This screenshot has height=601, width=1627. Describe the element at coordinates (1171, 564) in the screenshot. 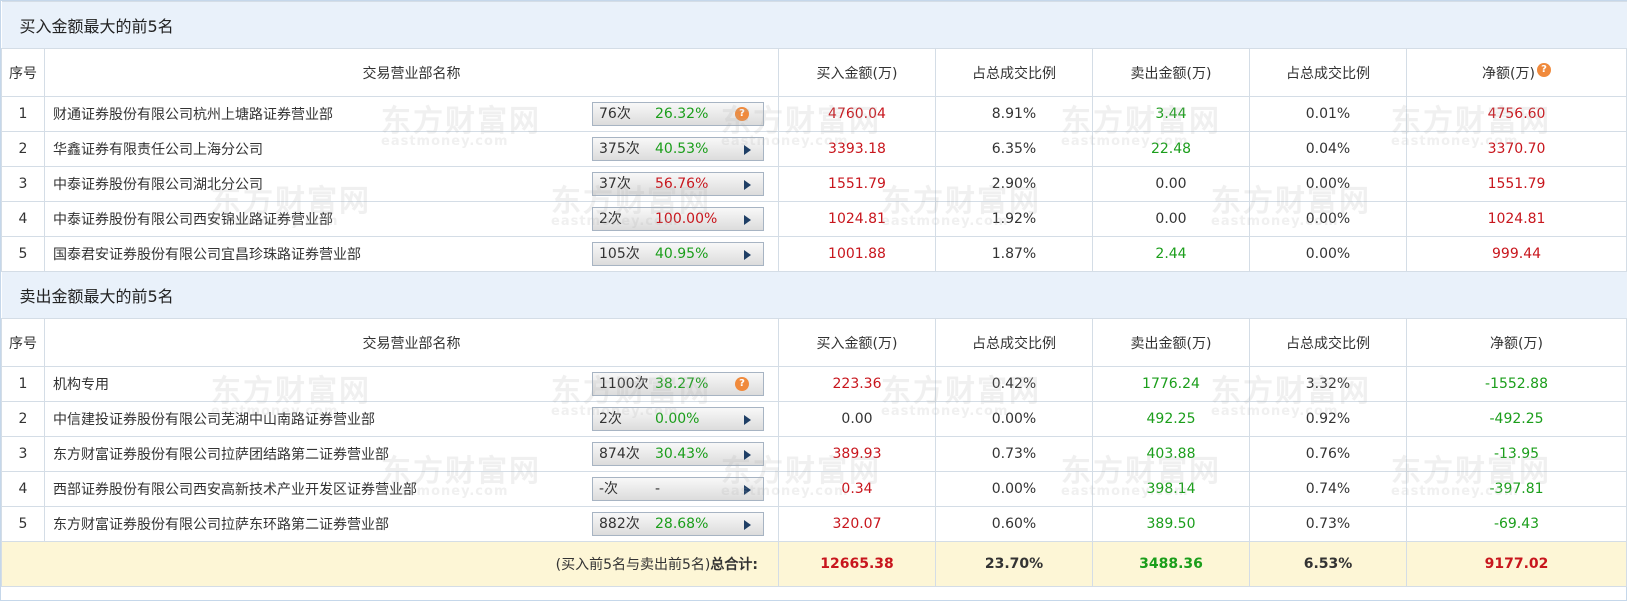

I see `total-sell: 3488.36` at that location.